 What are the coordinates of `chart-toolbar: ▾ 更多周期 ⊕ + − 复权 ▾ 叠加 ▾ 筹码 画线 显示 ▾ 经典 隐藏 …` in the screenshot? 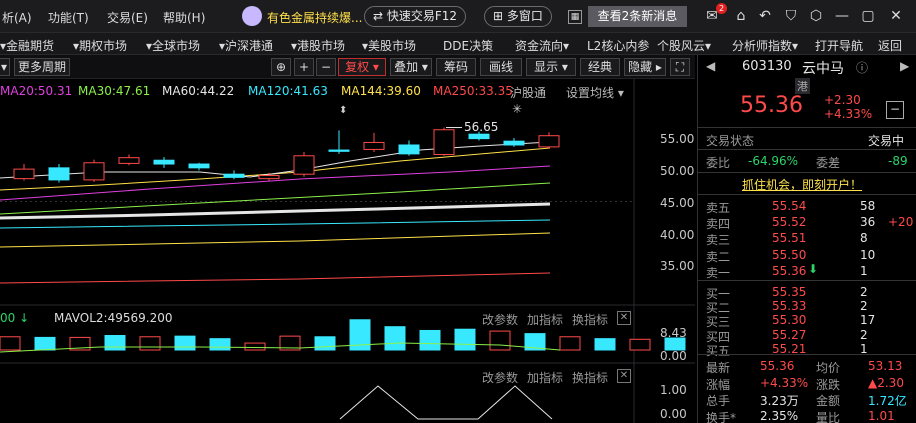 It's located at (347, 67).